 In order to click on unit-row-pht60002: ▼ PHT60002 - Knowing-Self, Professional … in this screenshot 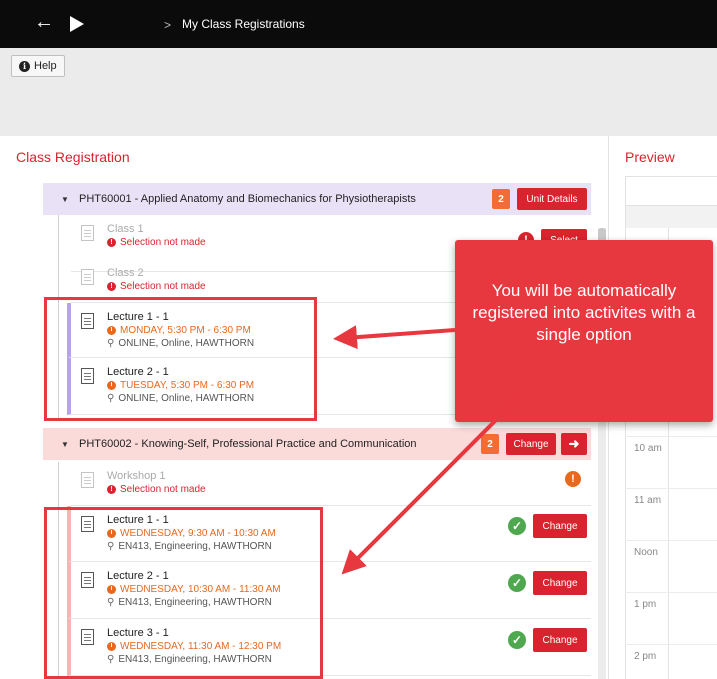, I will do `click(317, 444)`.